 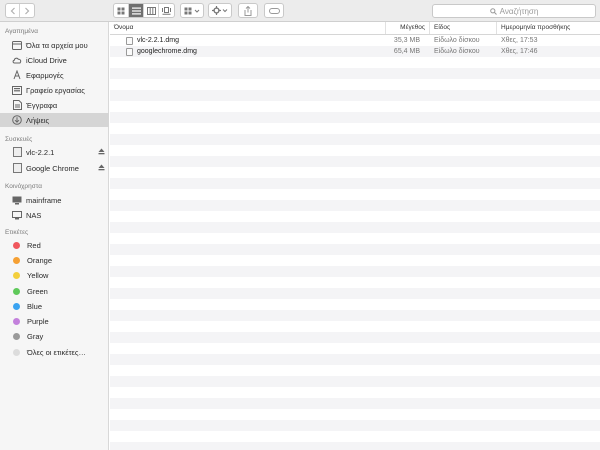 What do you see at coordinates (54, 321) in the screenshot?
I see `sidebar-tag-purple: Purple` at bounding box center [54, 321].